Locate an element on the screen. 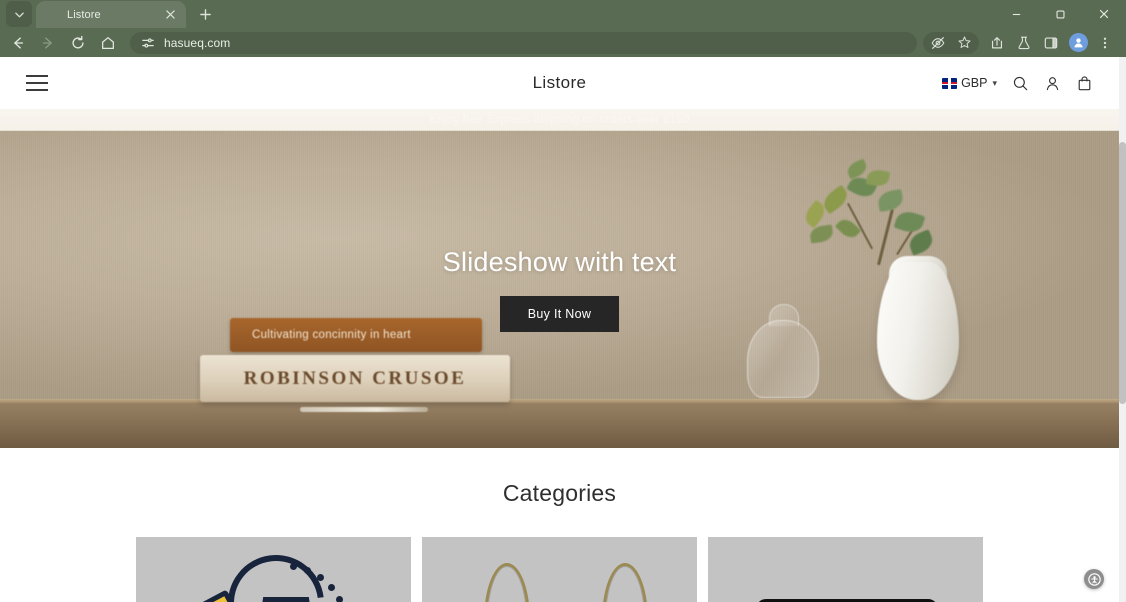 This screenshot has height=602, width=1126. category-card-tools is located at coordinates (273, 569).